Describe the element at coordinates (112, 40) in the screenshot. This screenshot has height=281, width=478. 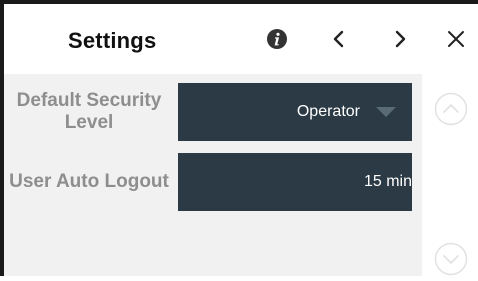
I see `page-title: Settings` at that location.